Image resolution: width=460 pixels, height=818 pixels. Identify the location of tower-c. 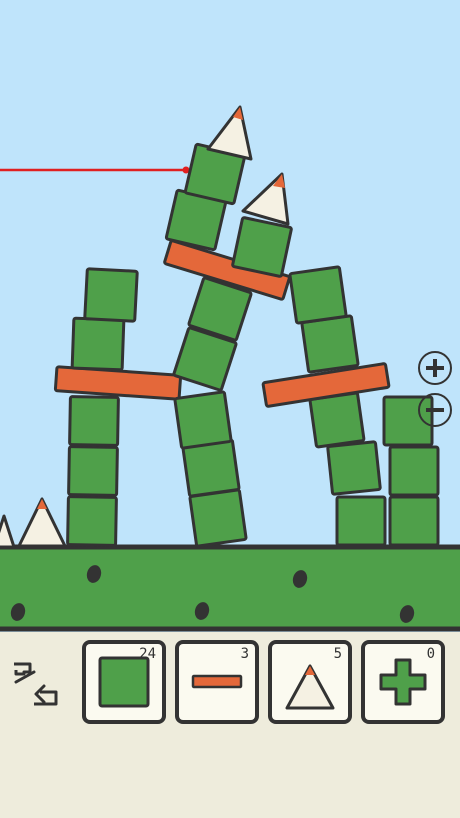
(262, 225).